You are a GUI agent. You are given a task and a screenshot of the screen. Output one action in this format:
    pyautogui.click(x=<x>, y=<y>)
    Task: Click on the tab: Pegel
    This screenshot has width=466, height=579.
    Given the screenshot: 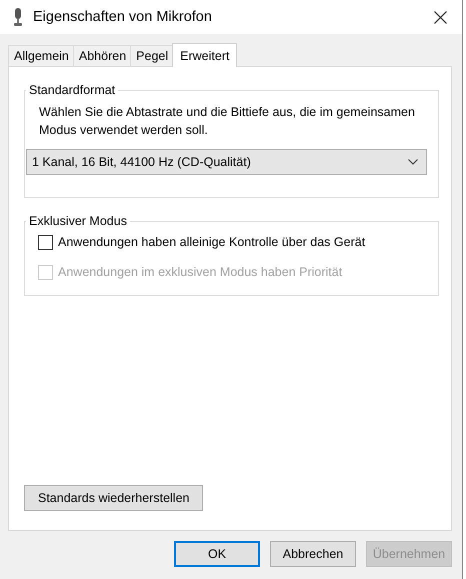 What is the action you would take?
    pyautogui.click(x=152, y=55)
    